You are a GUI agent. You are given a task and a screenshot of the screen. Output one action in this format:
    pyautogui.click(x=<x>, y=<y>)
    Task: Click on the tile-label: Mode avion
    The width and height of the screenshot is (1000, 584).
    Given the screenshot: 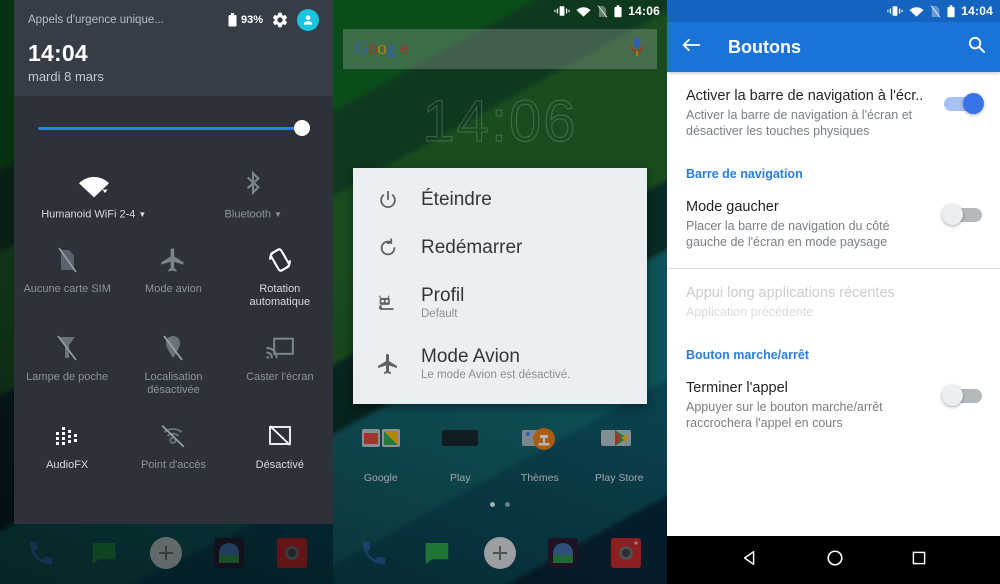 What is the action you would take?
    pyautogui.click(x=173, y=289)
    